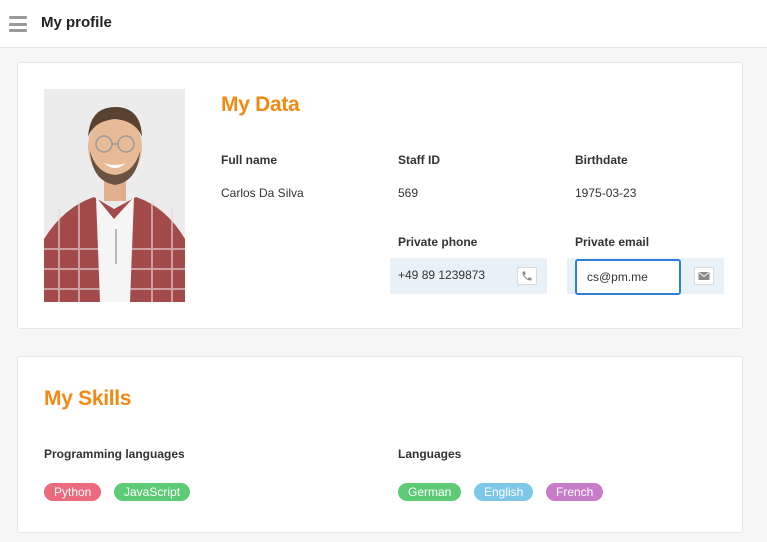  What do you see at coordinates (249, 160) in the screenshot?
I see `full-name-label: Full name` at bounding box center [249, 160].